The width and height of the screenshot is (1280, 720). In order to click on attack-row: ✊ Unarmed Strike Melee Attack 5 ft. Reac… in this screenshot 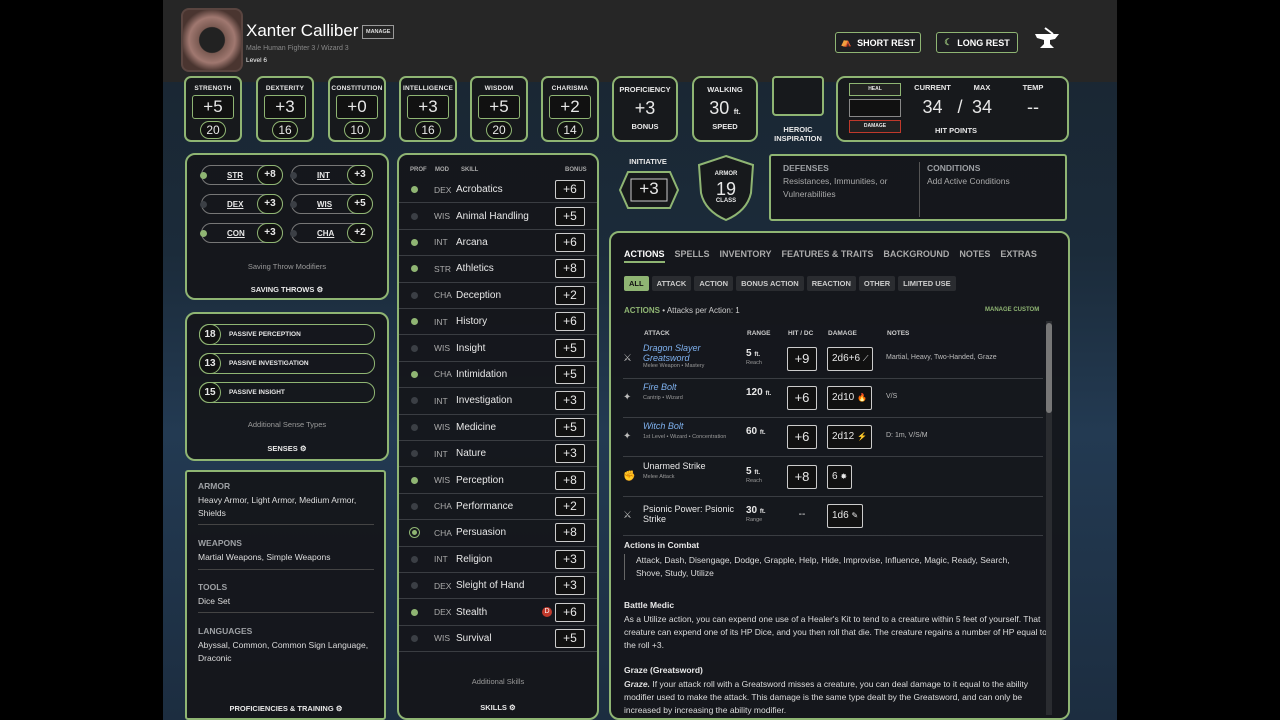, I will do `click(833, 477)`.